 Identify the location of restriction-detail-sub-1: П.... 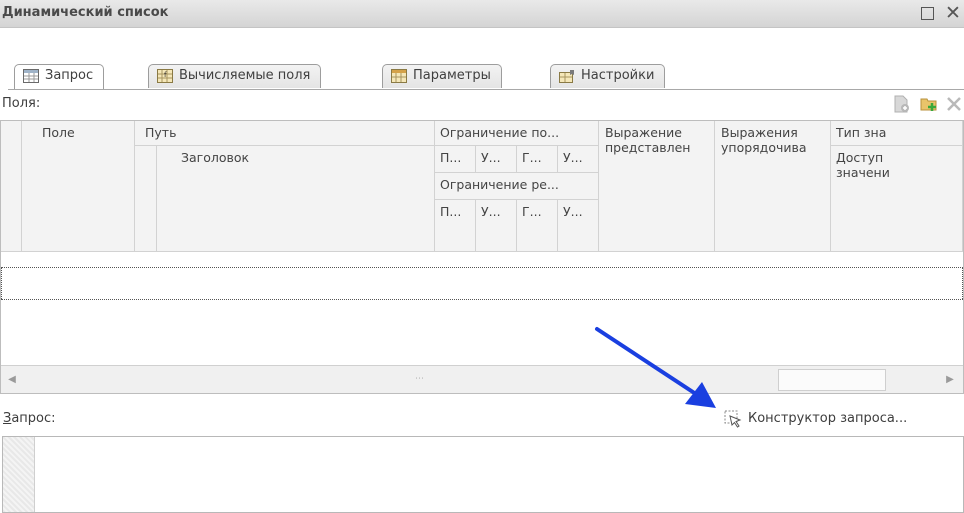
(455, 226).